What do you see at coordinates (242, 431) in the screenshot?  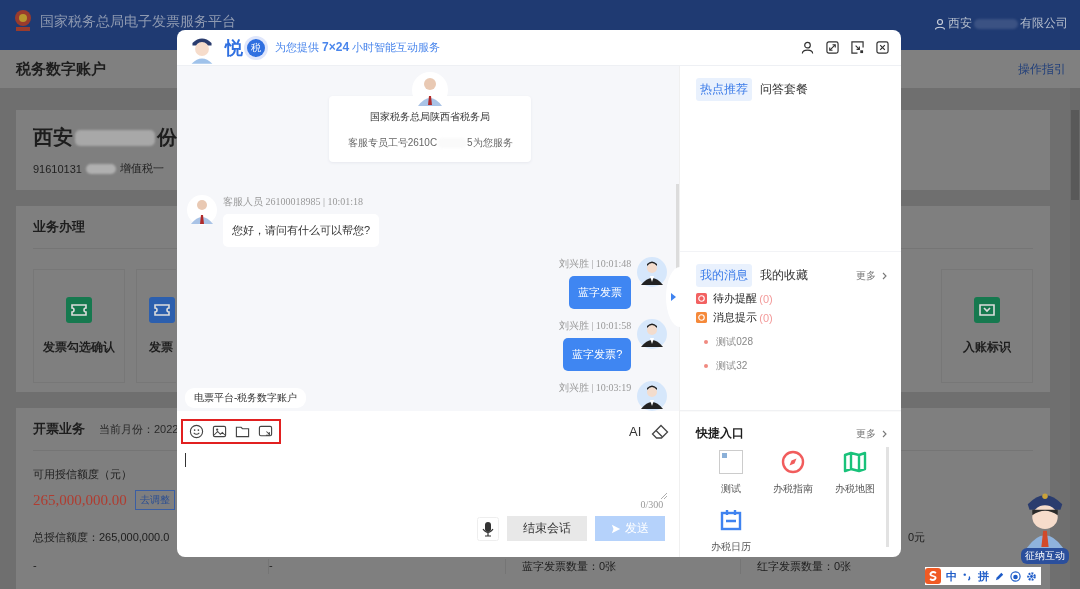 I see `folder-icon` at bounding box center [242, 431].